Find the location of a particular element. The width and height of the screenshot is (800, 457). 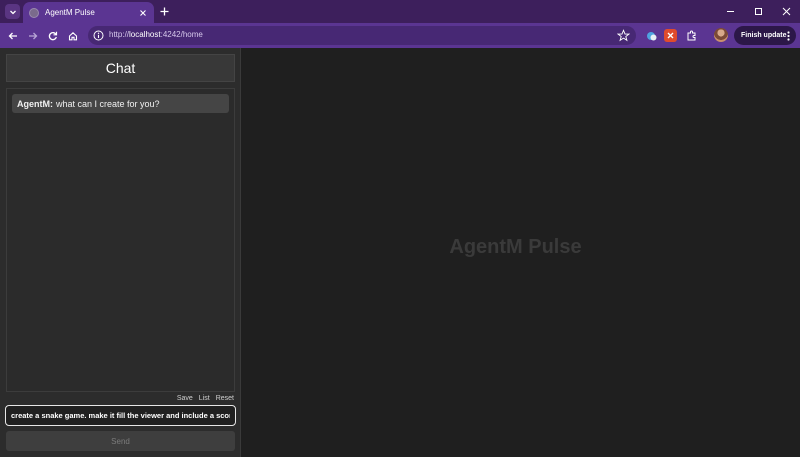

finish-update-button: Finish update is located at coordinates (765, 35).